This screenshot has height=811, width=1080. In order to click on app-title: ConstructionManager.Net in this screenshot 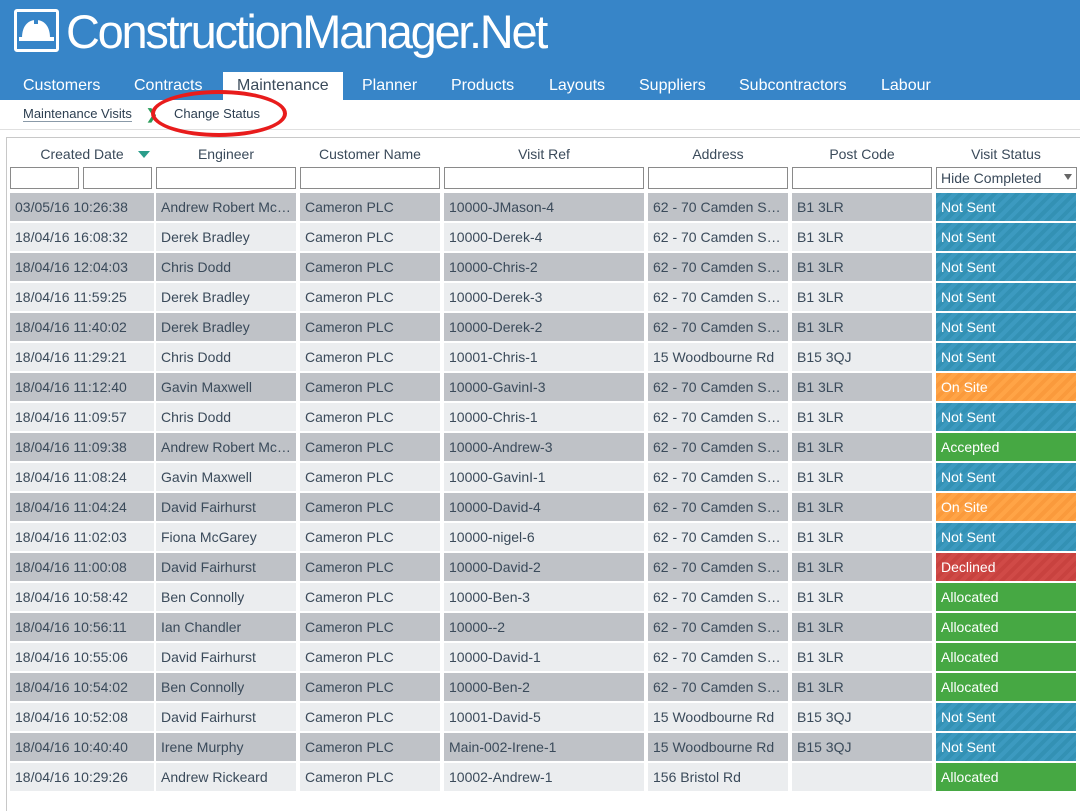, I will do `click(307, 31)`.